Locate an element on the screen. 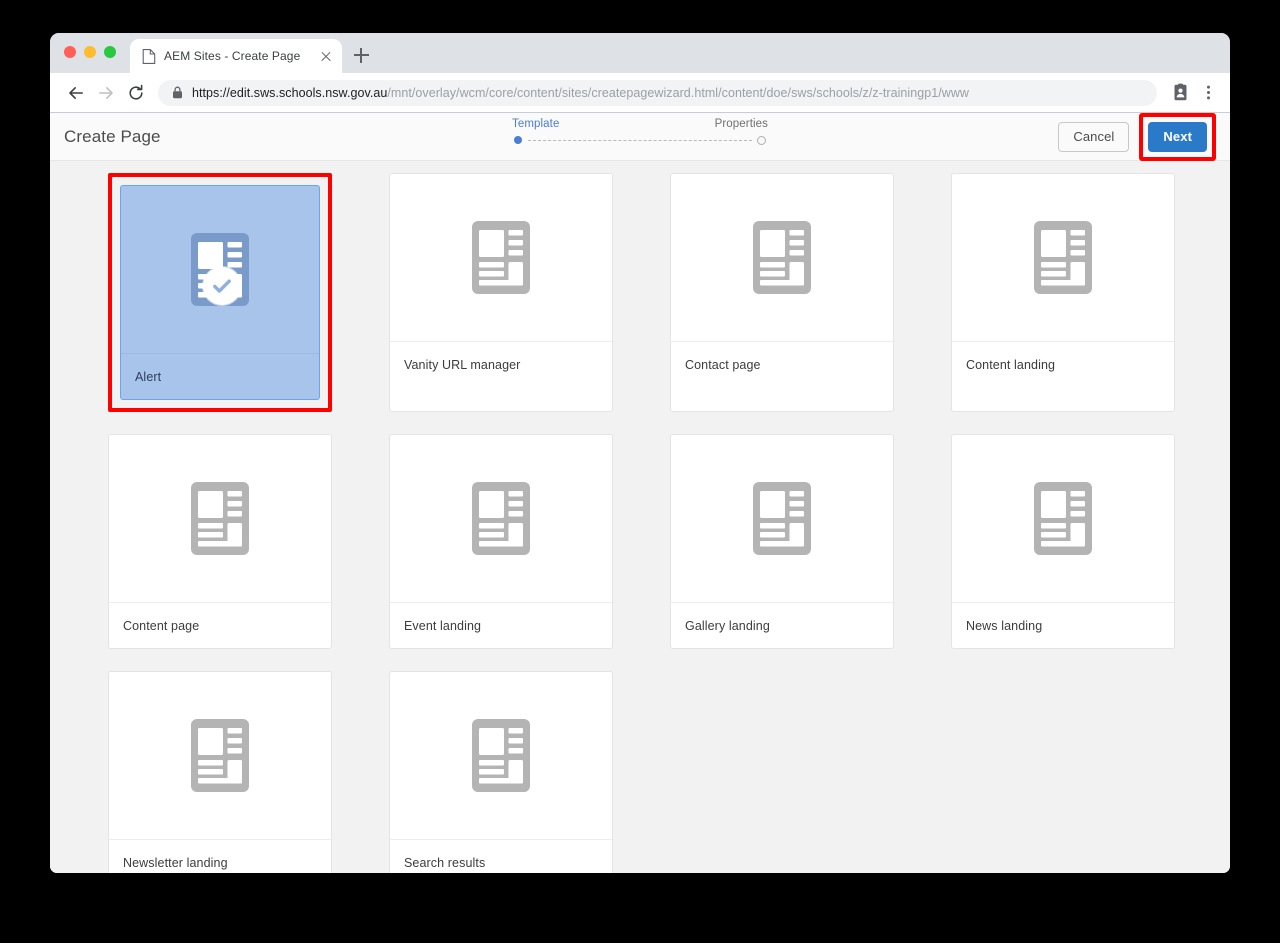  stepper-labels: Template Properties is located at coordinates (640, 124).